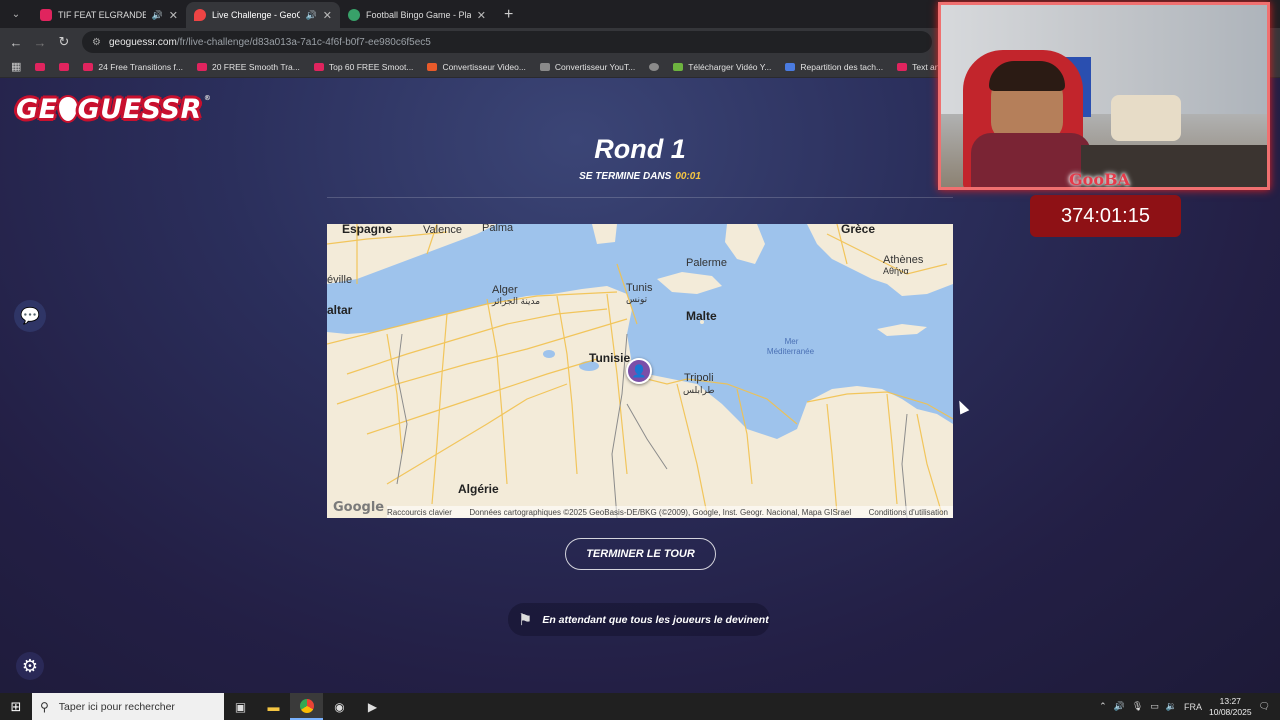 The width and height of the screenshot is (1280, 720). Describe the element at coordinates (44, 706) in the screenshot. I see `search-icon: ⚲` at that location.